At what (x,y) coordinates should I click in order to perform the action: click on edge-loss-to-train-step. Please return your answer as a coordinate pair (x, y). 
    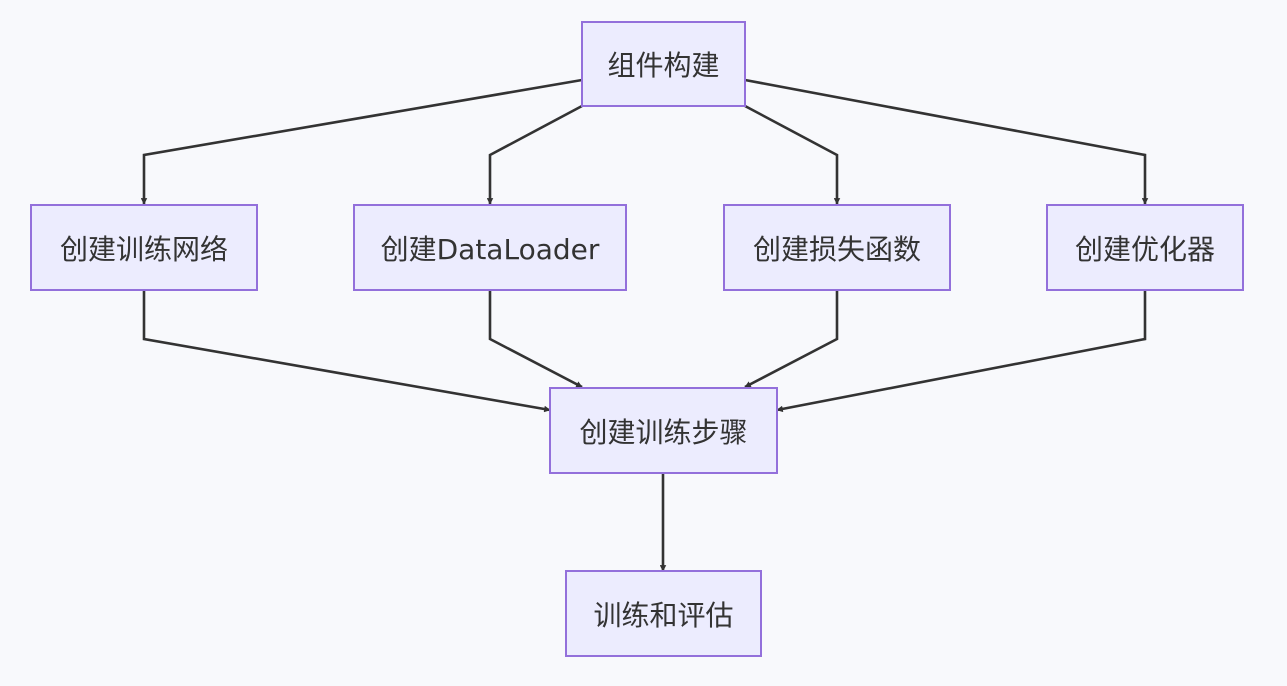
    Looking at the image, I should click on (791, 339).